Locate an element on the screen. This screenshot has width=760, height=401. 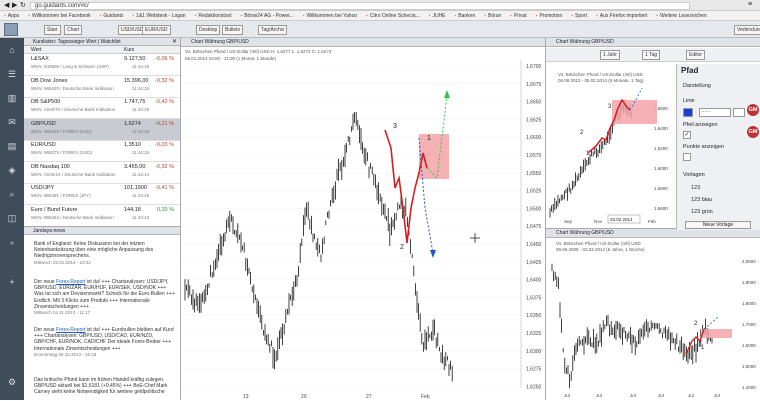
pfeil-checkbox: ✓ is located at coordinates (687, 135).